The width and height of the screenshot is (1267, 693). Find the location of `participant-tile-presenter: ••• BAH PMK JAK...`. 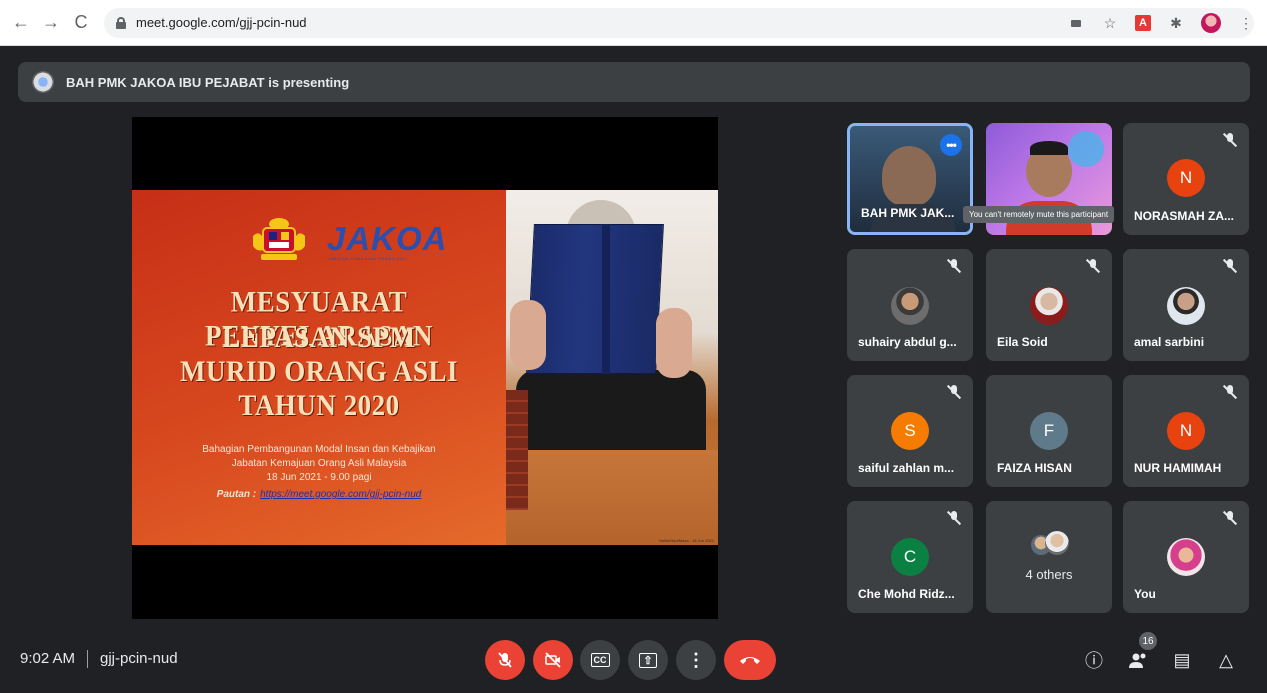

participant-tile-presenter: ••• BAH PMK JAK... is located at coordinates (910, 179).